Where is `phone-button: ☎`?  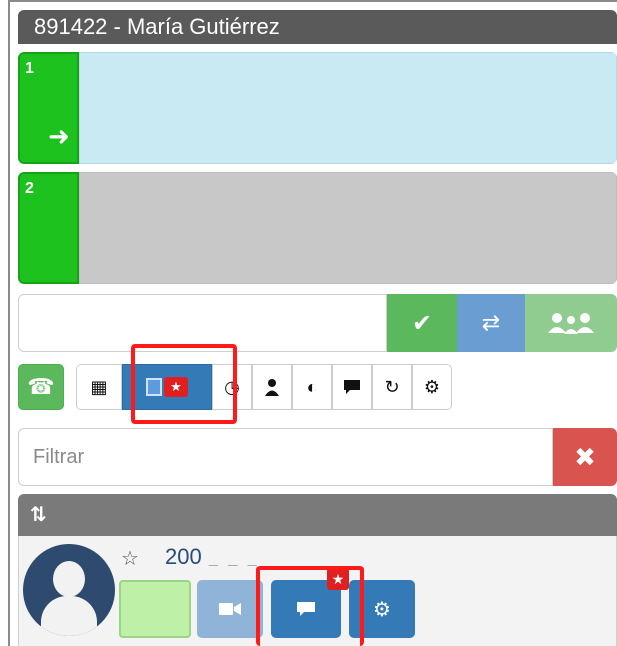 phone-button: ☎ is located at coordinates (41, 387).